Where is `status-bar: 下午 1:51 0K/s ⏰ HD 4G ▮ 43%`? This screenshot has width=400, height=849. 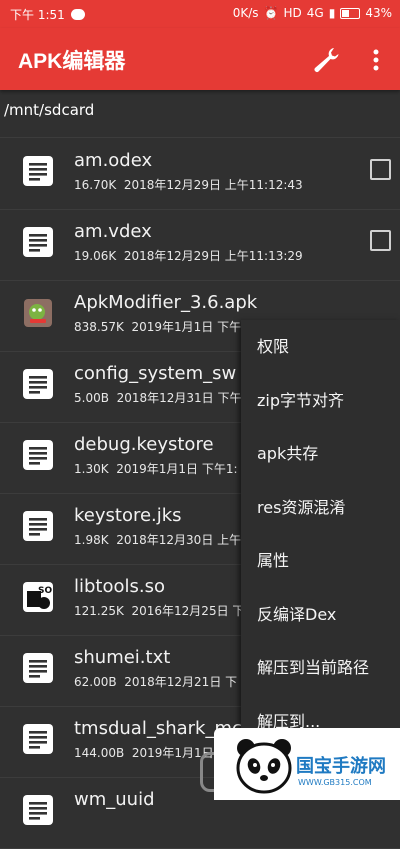 status-bar: 下午 1:51 0K/s ⏰ HD 4G ▮ 43% is located at coordinates (200, 14).